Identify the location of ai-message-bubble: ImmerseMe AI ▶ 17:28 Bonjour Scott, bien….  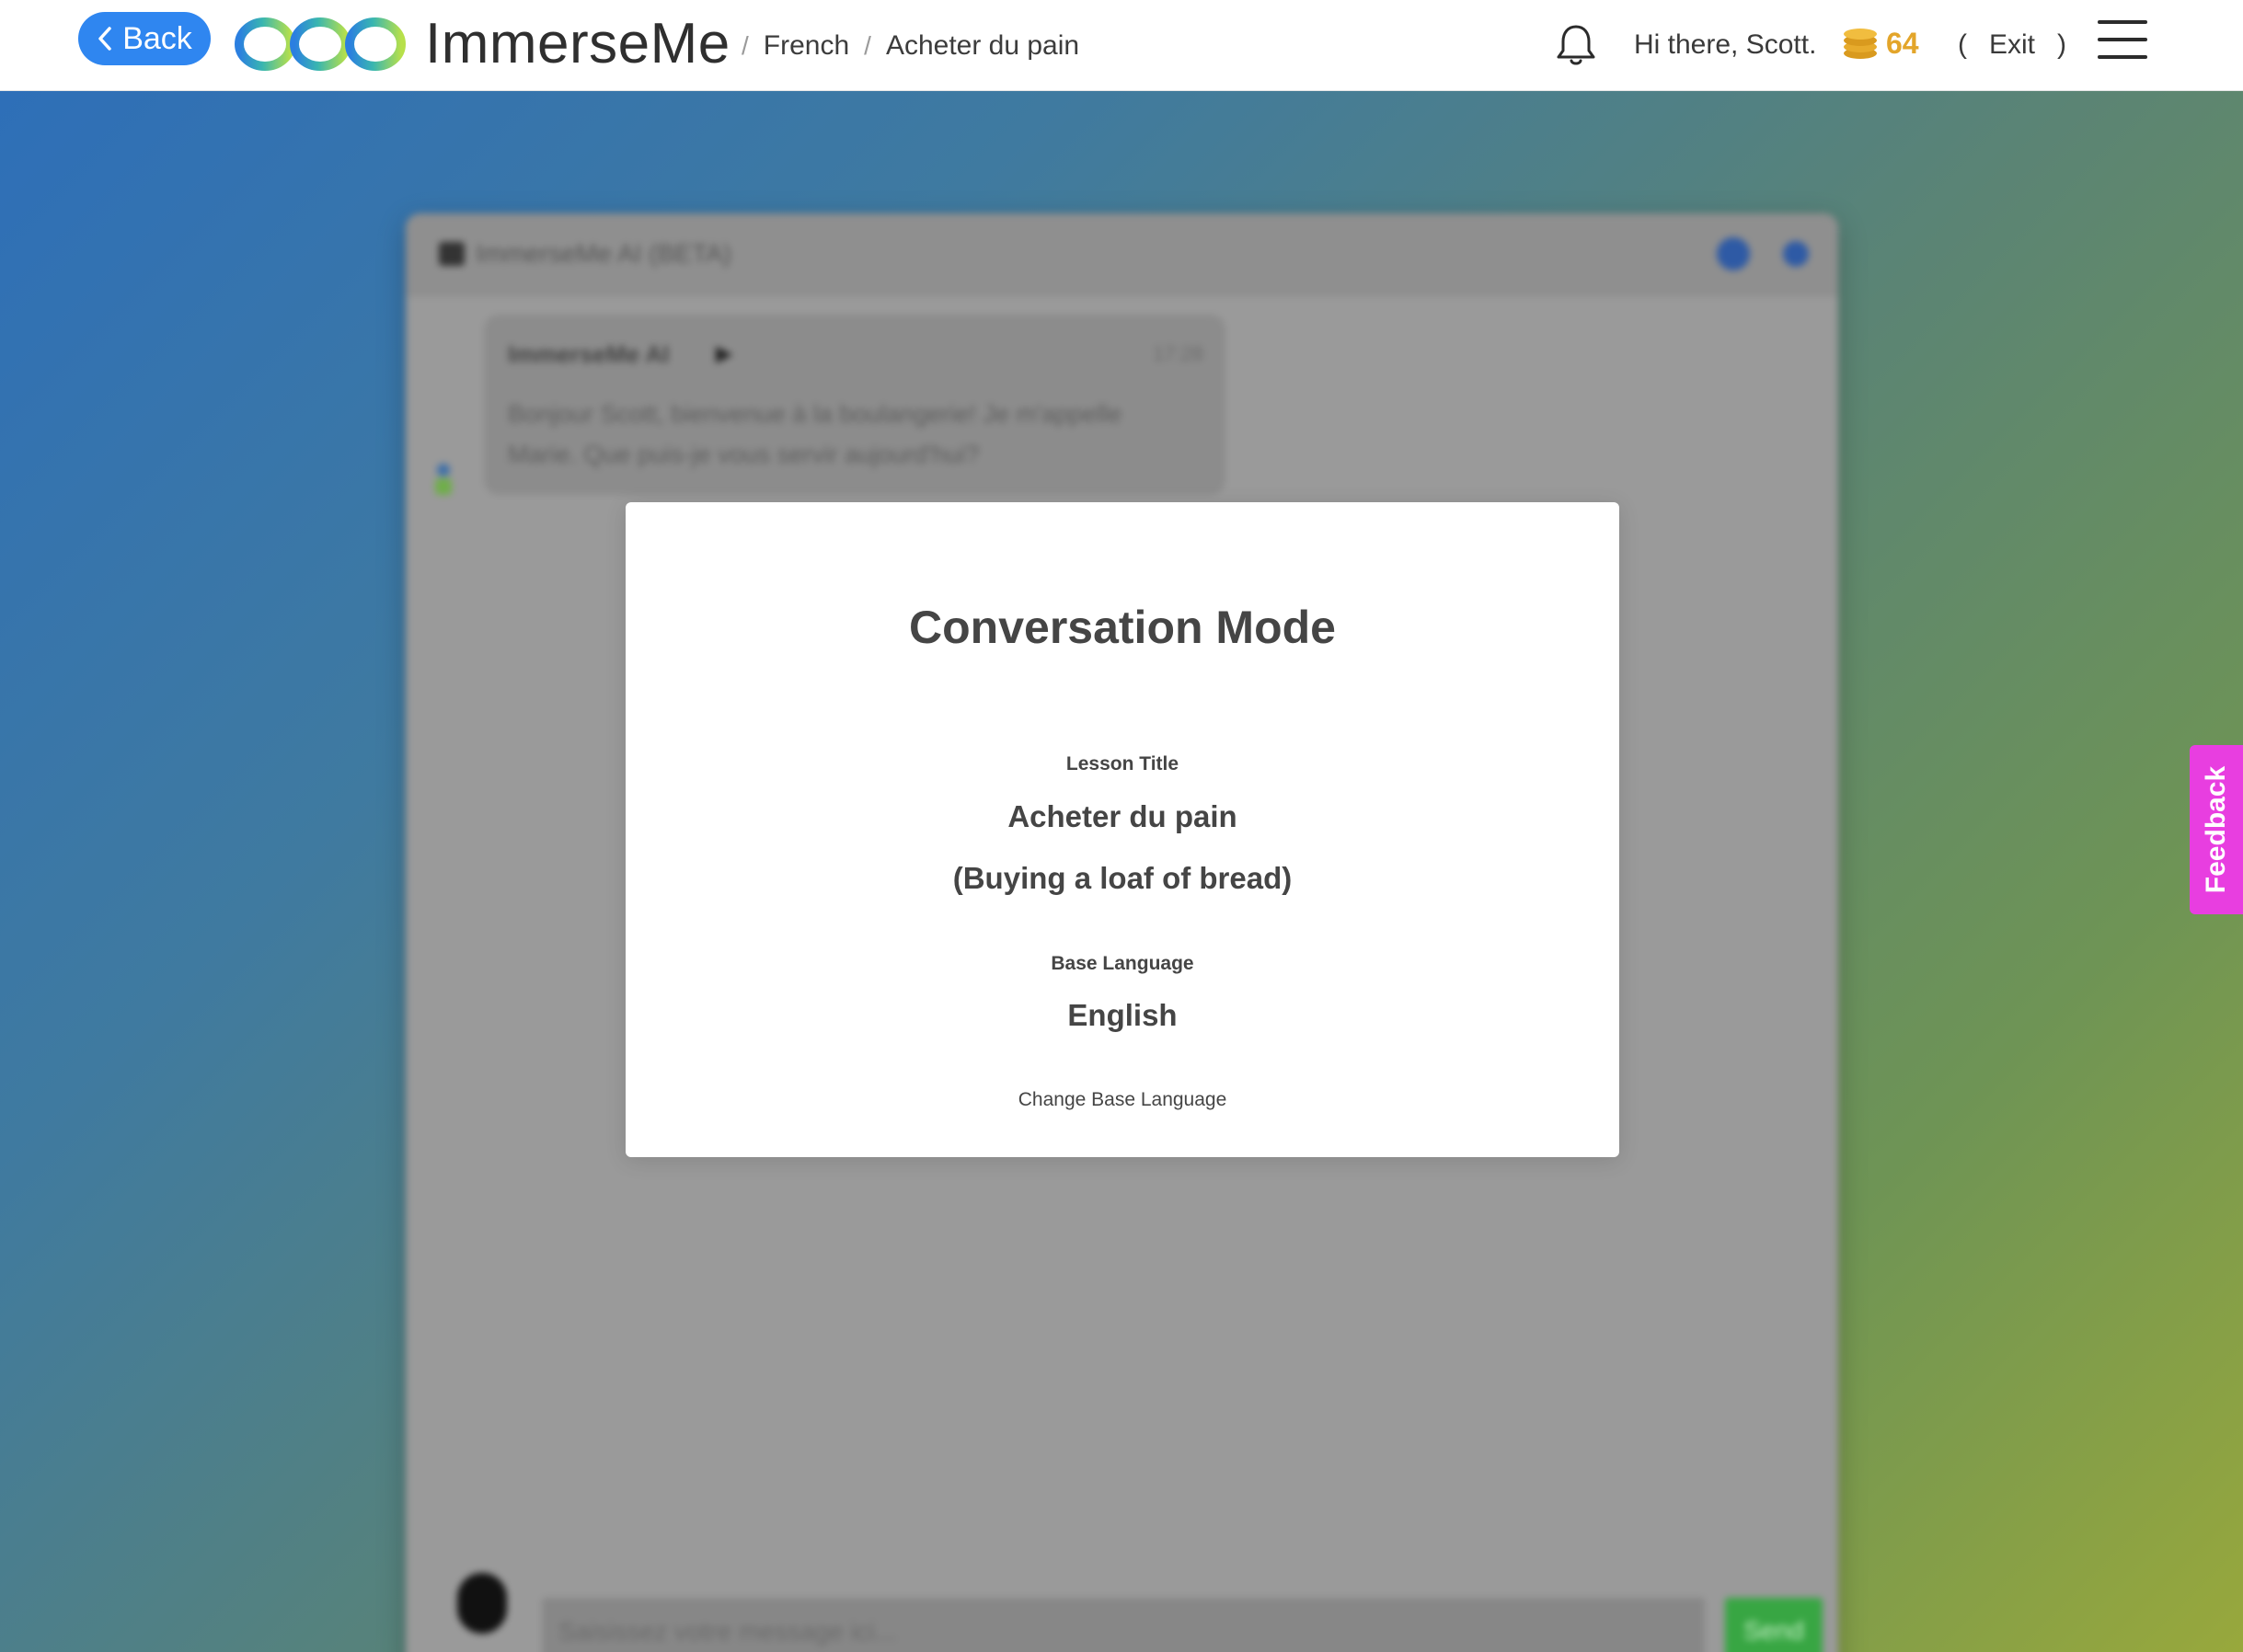
(854, 405).